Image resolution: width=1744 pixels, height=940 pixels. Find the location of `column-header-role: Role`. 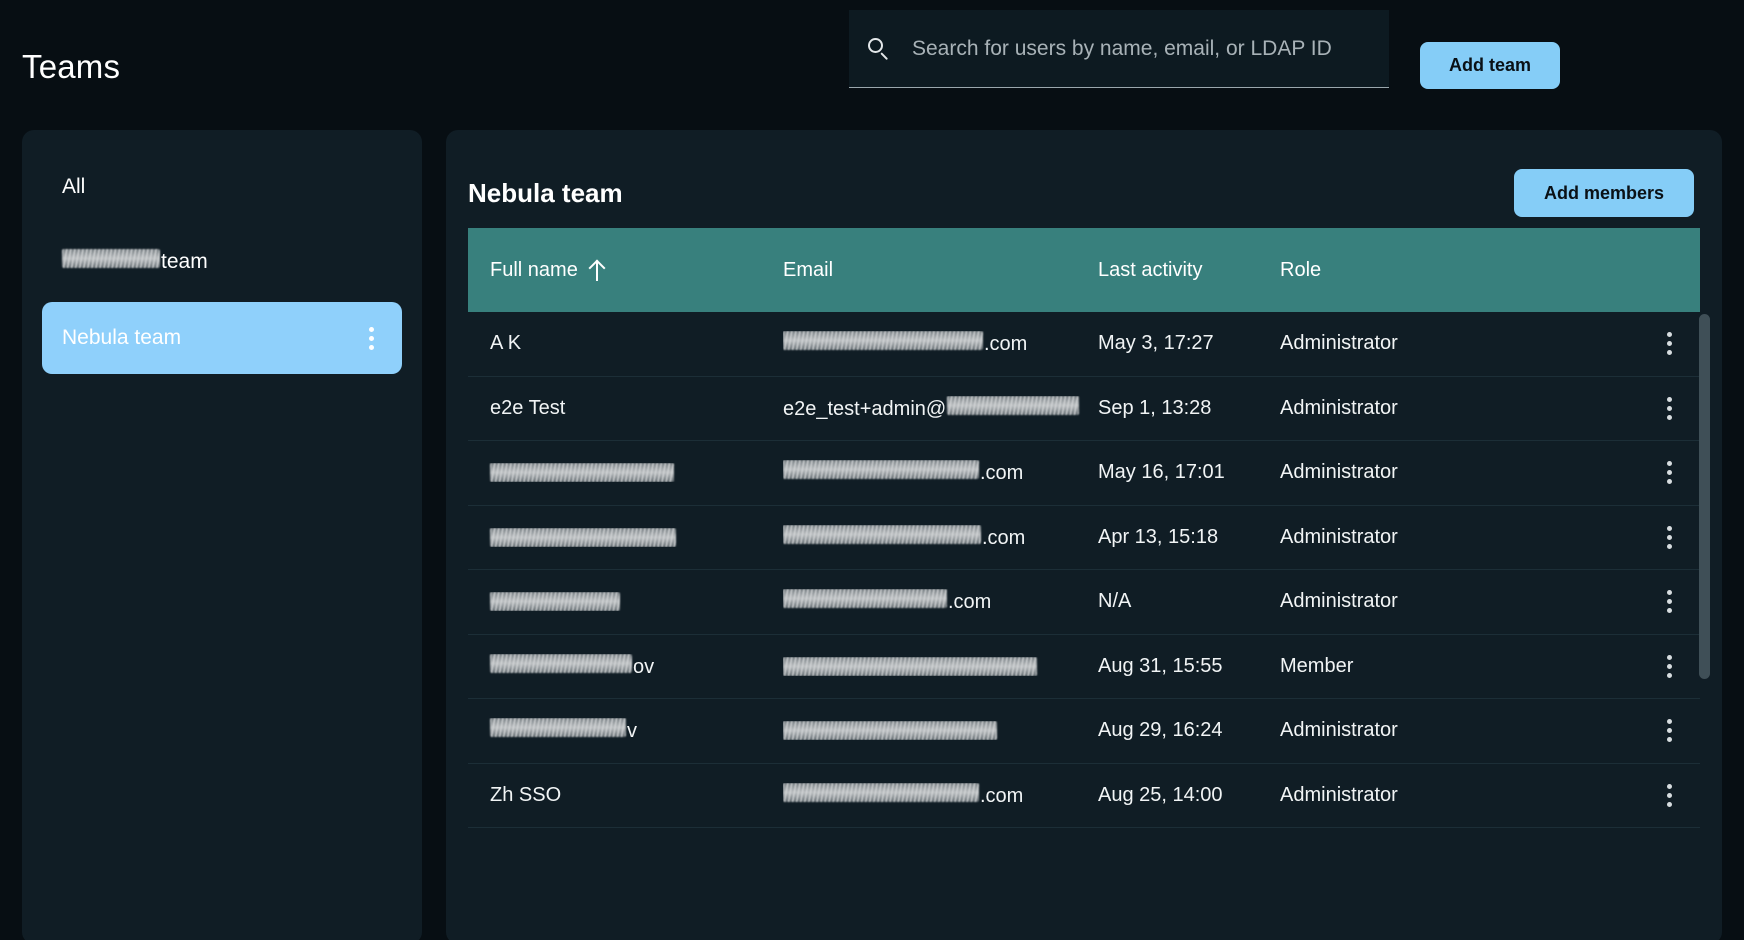

column-header-role: Role is located at coordinates (1459, 270).